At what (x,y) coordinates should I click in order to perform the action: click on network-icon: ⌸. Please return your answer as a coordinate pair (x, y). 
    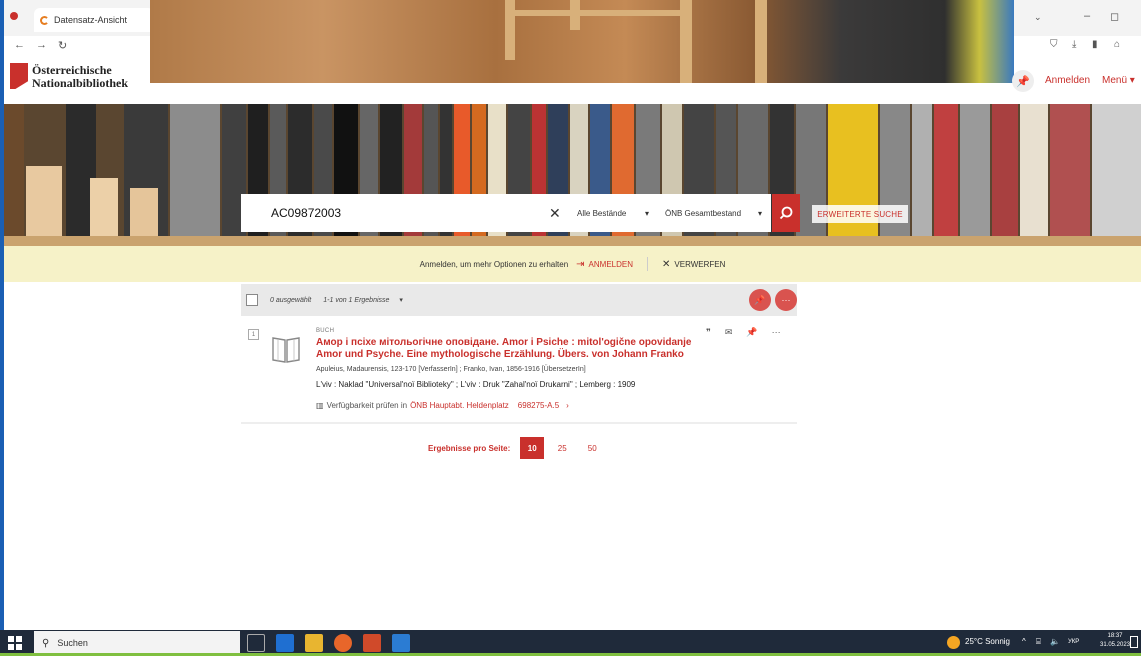
    Looking at the image, I should click on (1038, 642).